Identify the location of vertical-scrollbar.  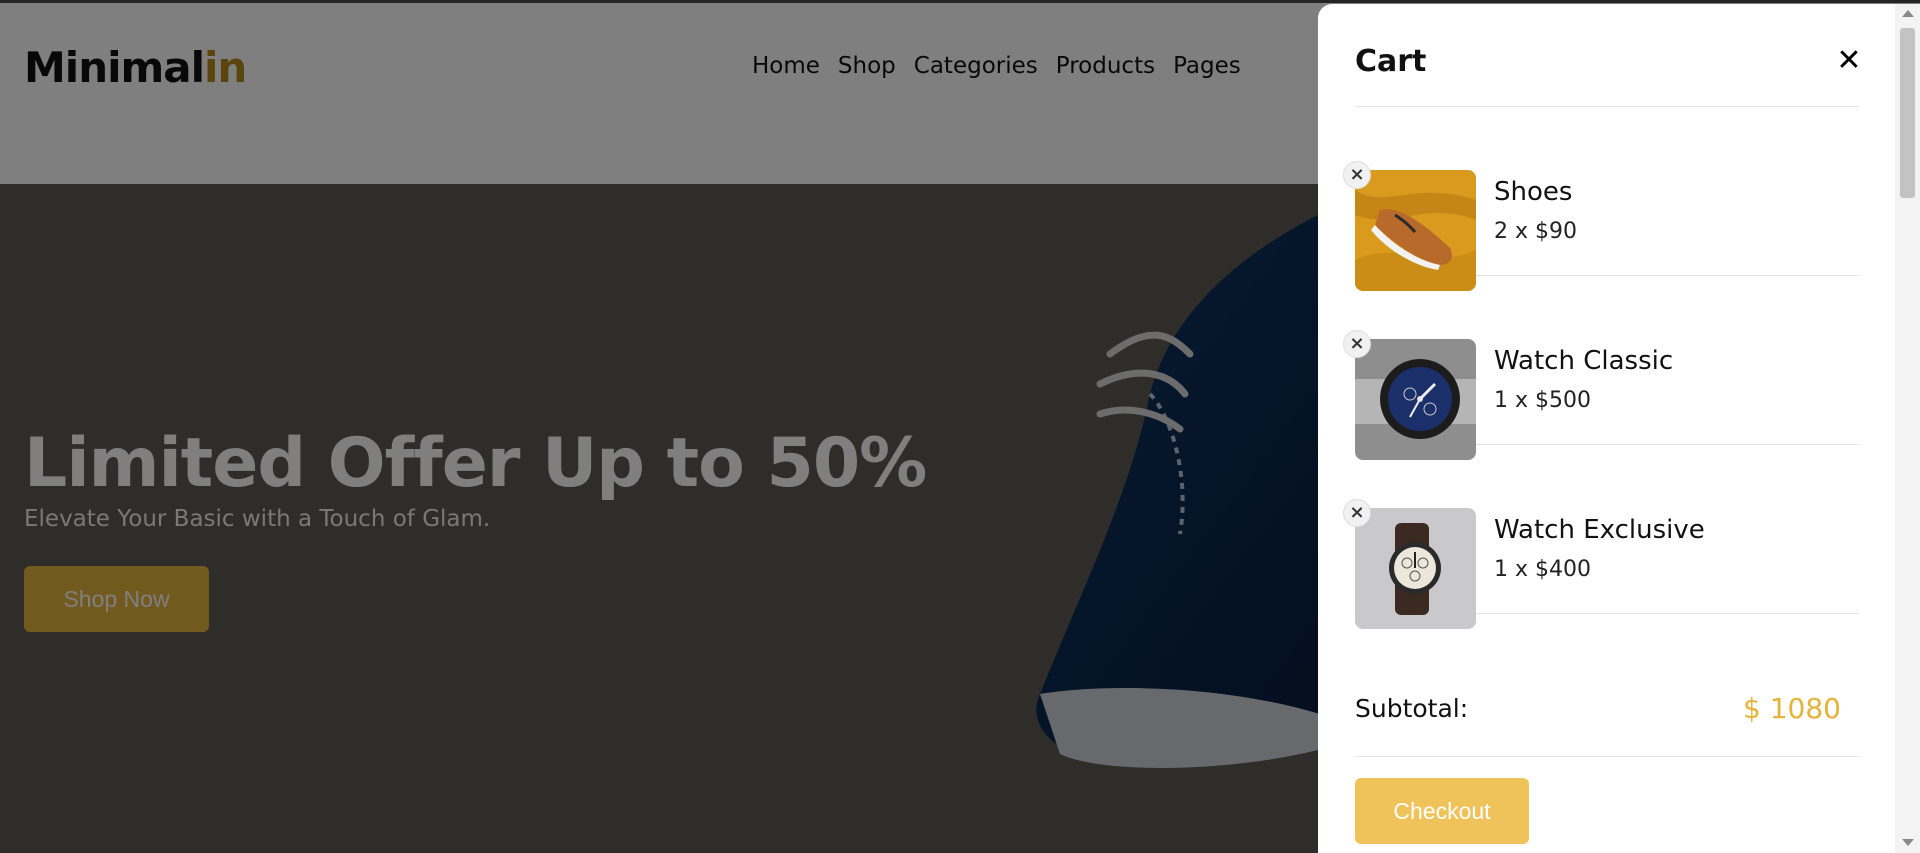
(1907, 428).